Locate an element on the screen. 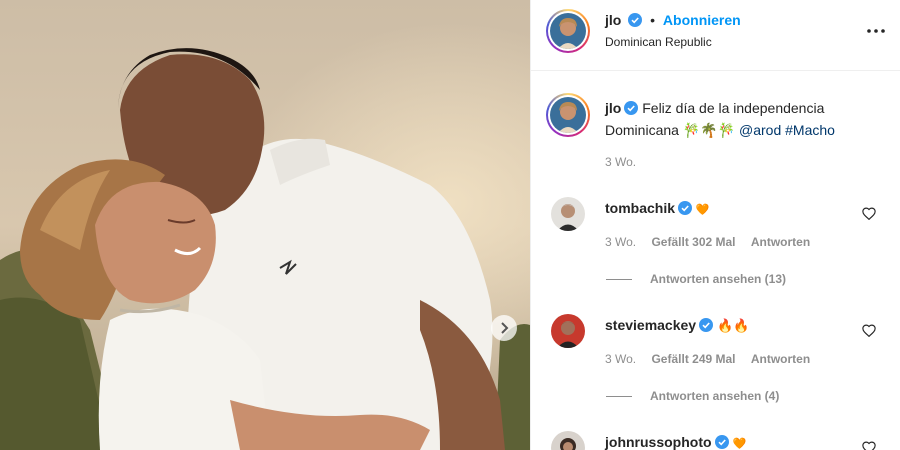 The image size is (900, 450). view-replies-button: Antworten ansehen (13) is located at coordinates (696, 279).